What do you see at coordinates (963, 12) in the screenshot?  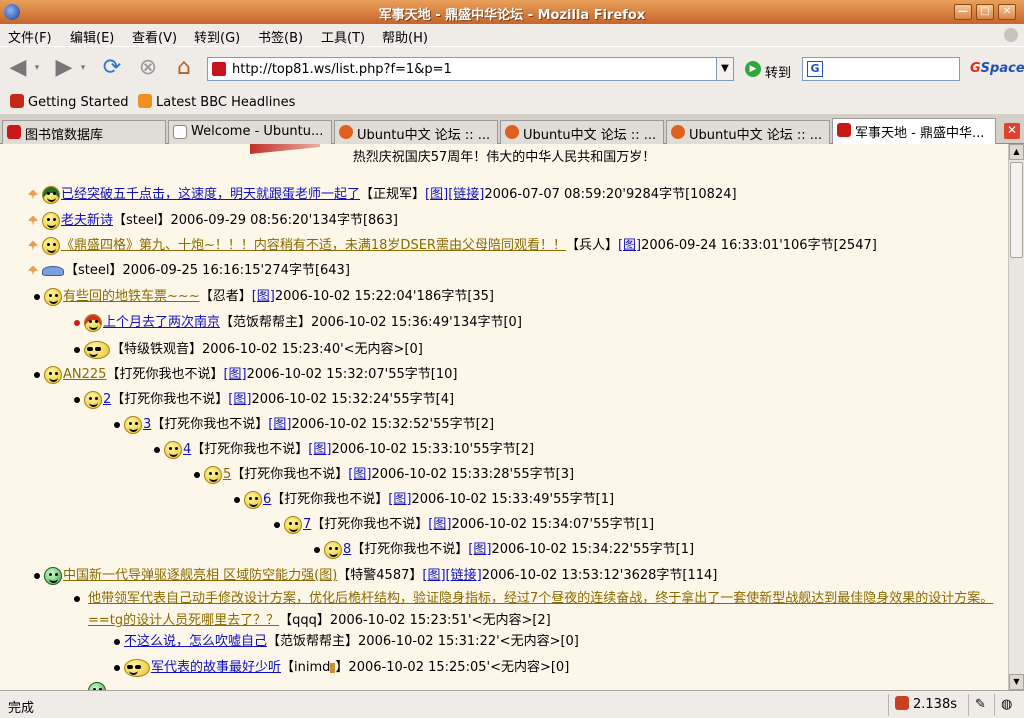 I see `minimize-button: —` at bounding box center [963, 12].